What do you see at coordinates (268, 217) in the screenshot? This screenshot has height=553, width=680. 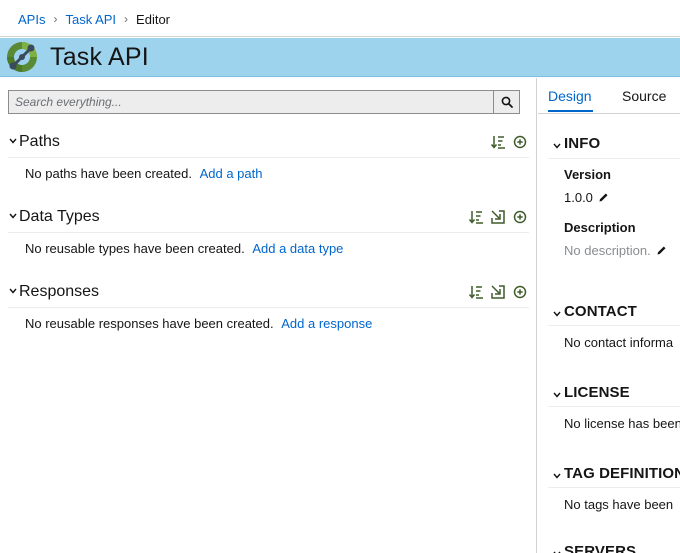 I see `data-types-section-header: Data Types` at bounding box center [268, 217].